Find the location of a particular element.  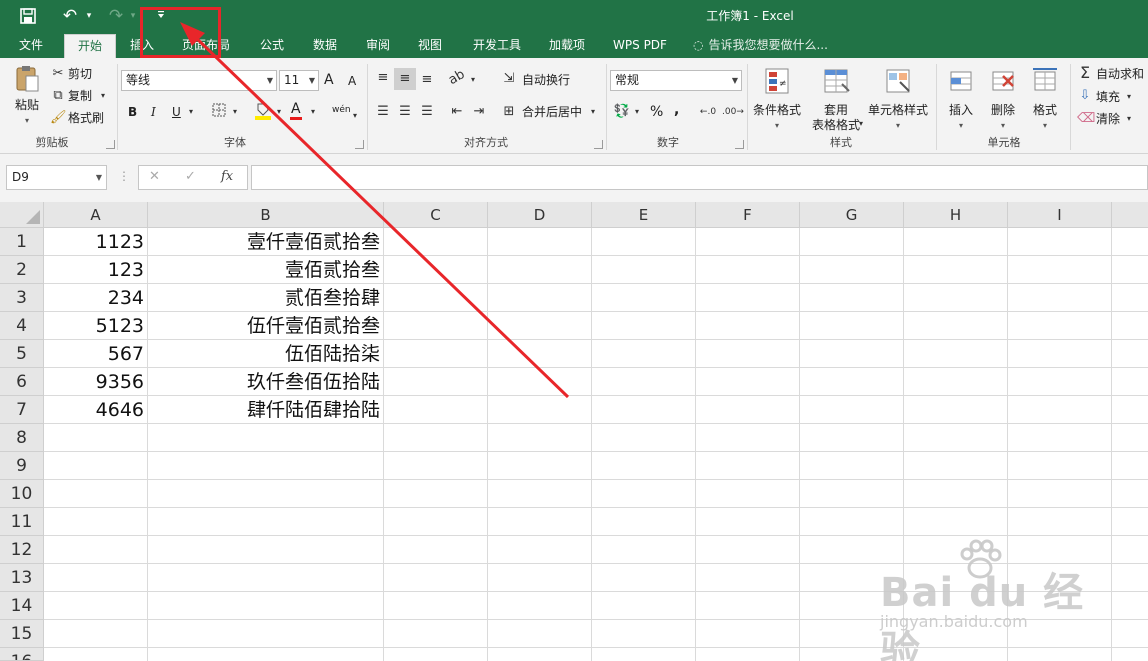

cell-a2: 123 is located at coordinates (96, 270).